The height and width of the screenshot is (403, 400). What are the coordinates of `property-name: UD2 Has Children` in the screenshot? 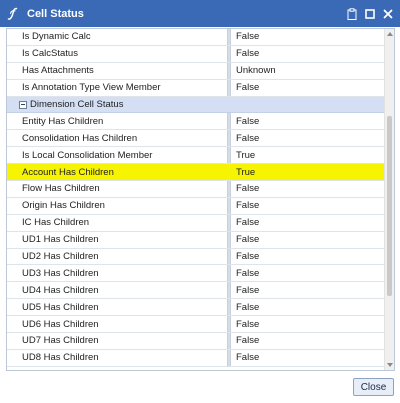 It's located at (60, 257).